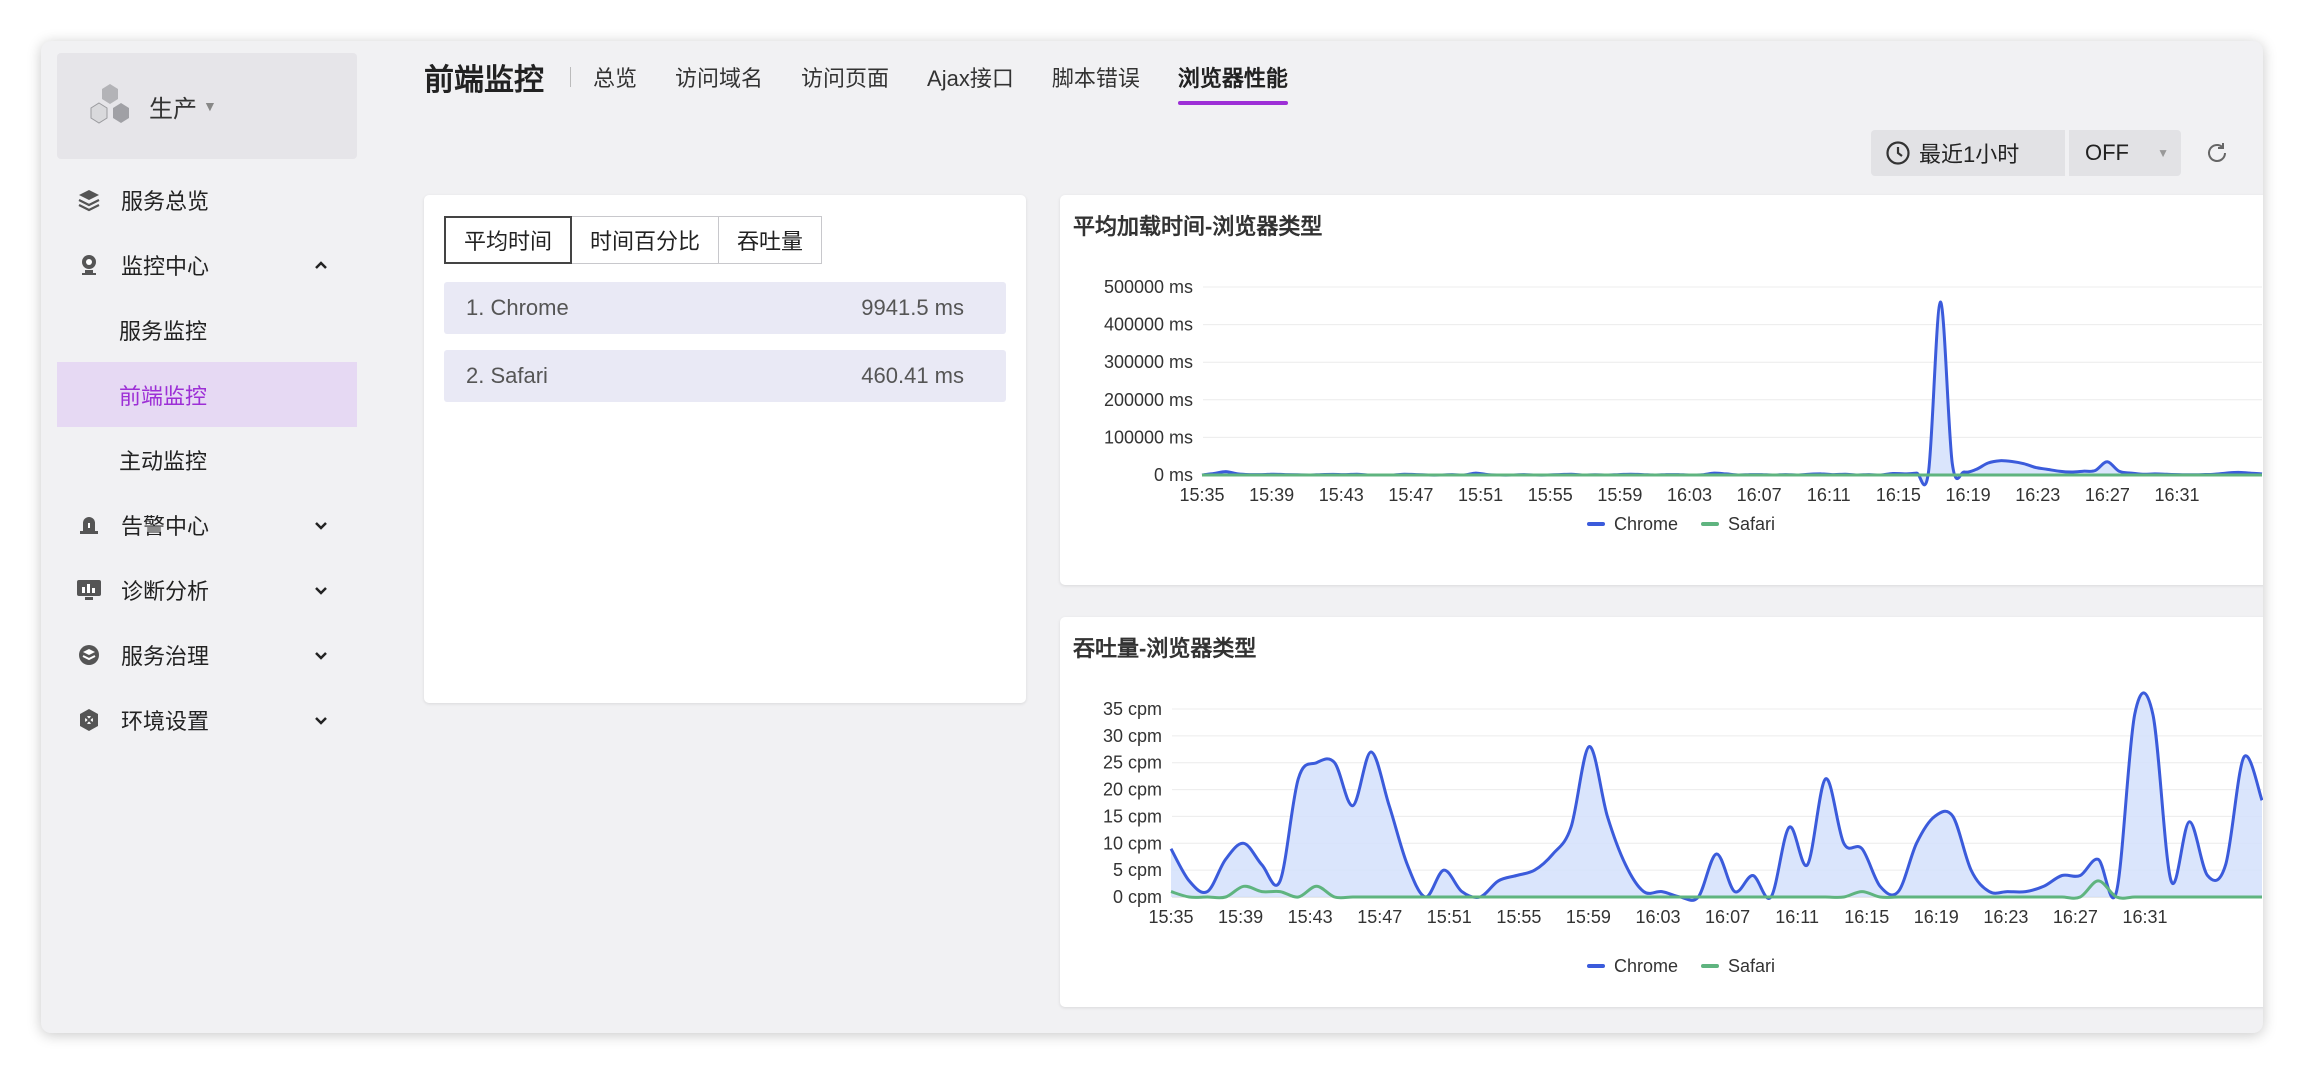  What do you see at coordinates (725, 308) in the screenshot?
I see `list-item: 1. Chrome 9941.5 ms` at bounding box center [725, 308].